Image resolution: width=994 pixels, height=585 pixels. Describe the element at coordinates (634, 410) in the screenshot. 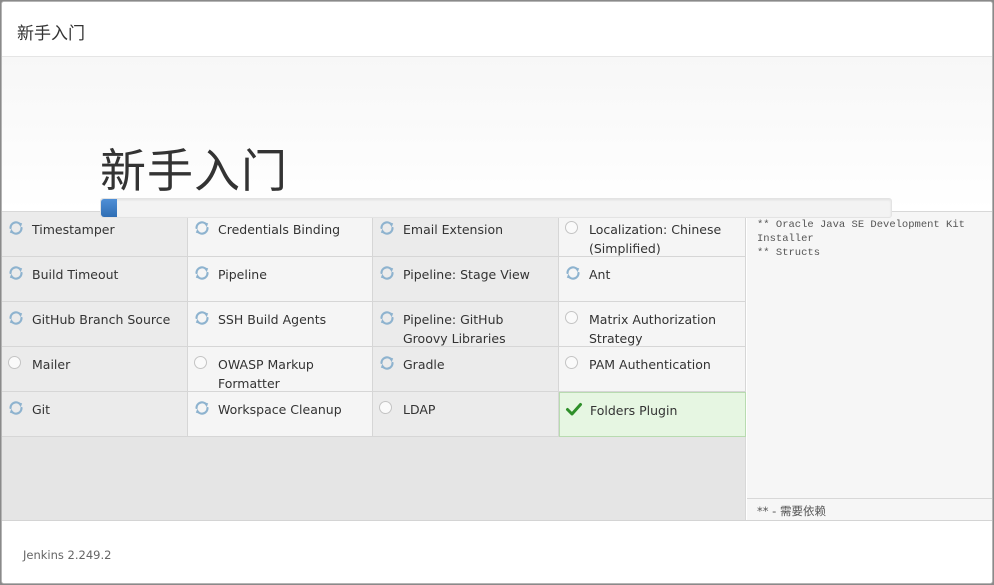

I see `plugin-name: Folders Plugin` at that location.